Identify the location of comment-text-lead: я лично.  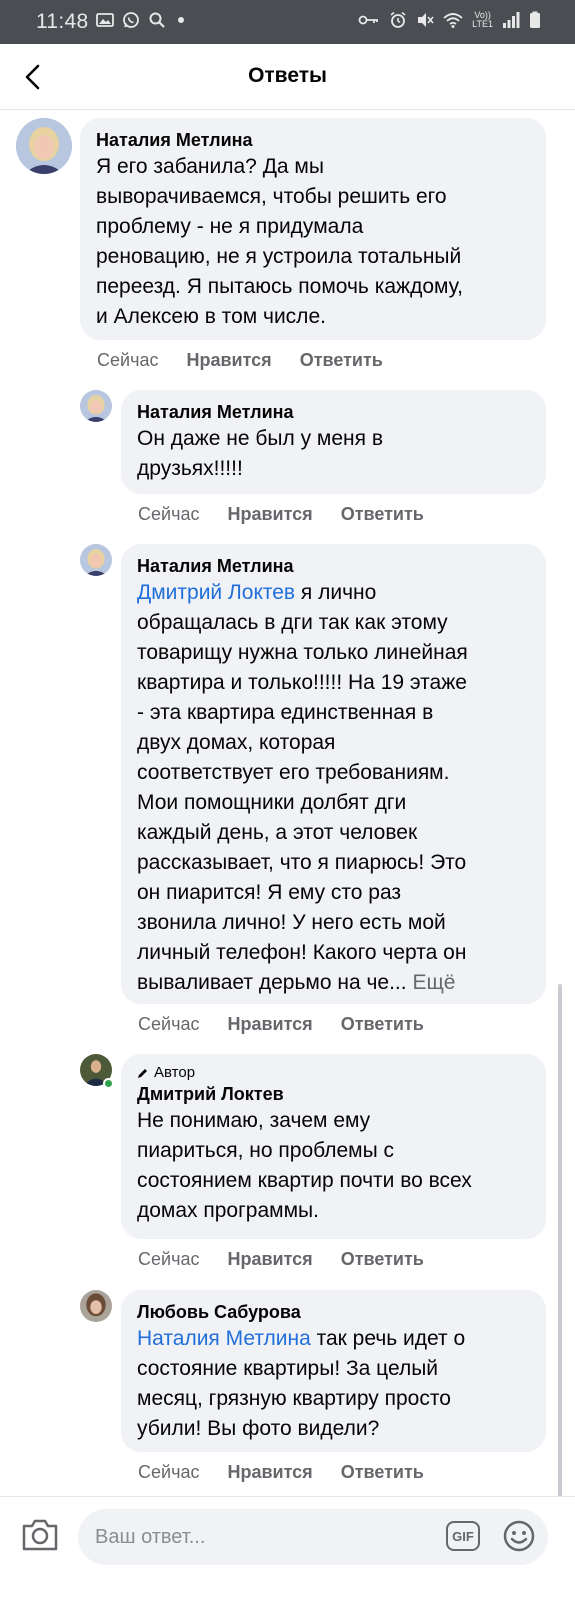
(336, 592).